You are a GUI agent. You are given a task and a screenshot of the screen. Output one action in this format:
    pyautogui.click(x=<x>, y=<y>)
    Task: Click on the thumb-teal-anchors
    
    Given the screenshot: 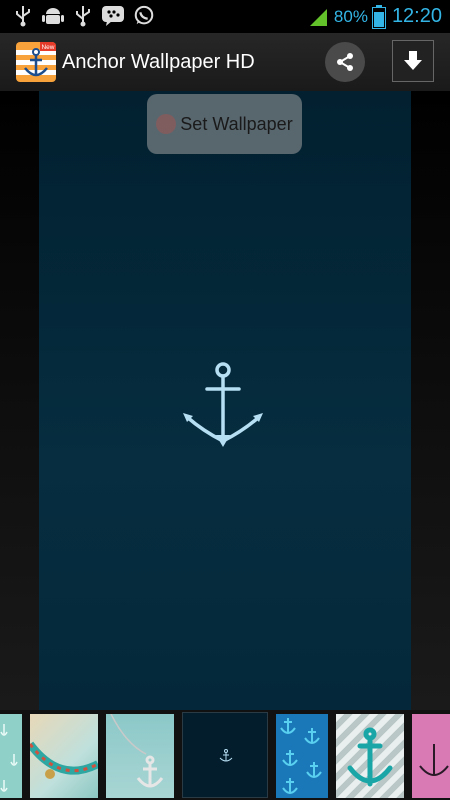 What is the action you would take?
    pyautogui.click(x=11, y=756)
    